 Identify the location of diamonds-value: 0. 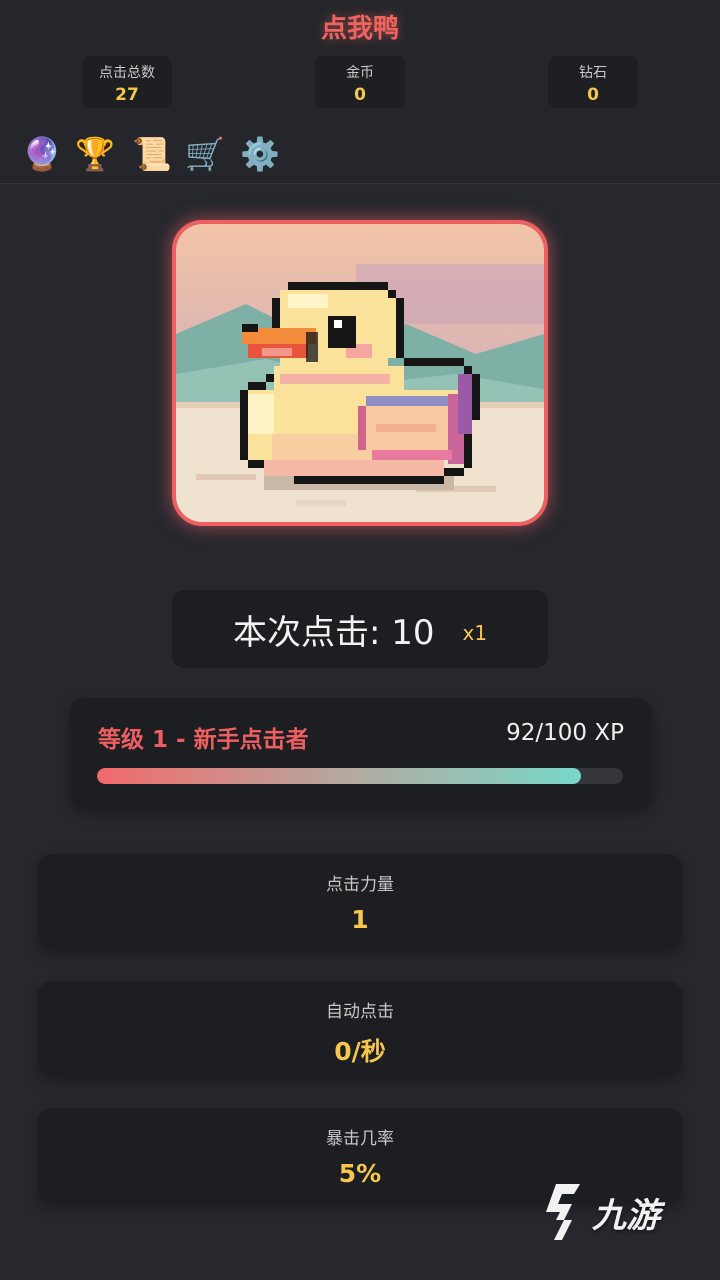
(593, 95).